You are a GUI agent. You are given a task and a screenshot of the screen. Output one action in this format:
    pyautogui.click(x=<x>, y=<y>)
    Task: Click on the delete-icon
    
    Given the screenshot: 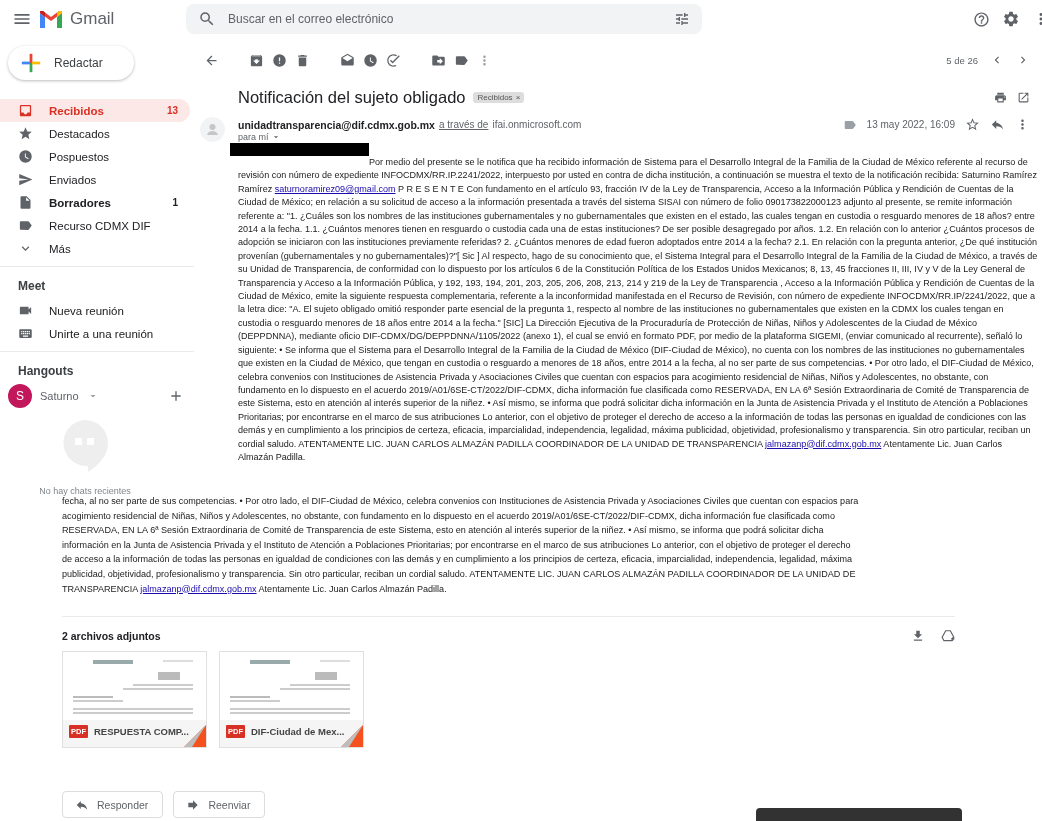 What is the action you would take?
    pyautogui.click(x=302, y=60)
    